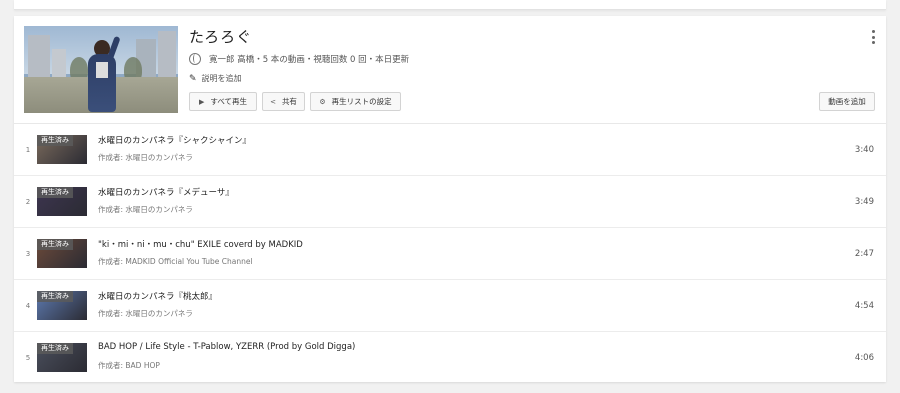  What do you see at coordinates (195, 59) in the screenshot?
I see `globe-icon` at bounding box center [195, 59].